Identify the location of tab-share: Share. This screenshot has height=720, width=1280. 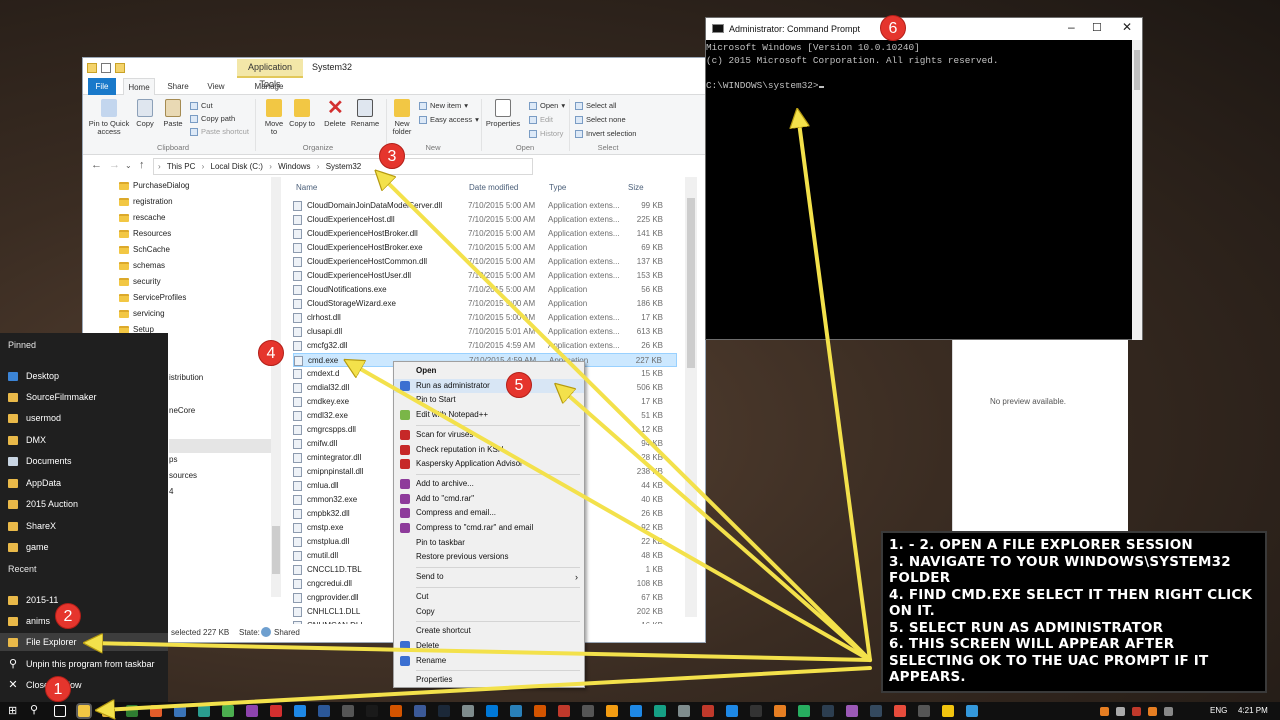
(178, 86).